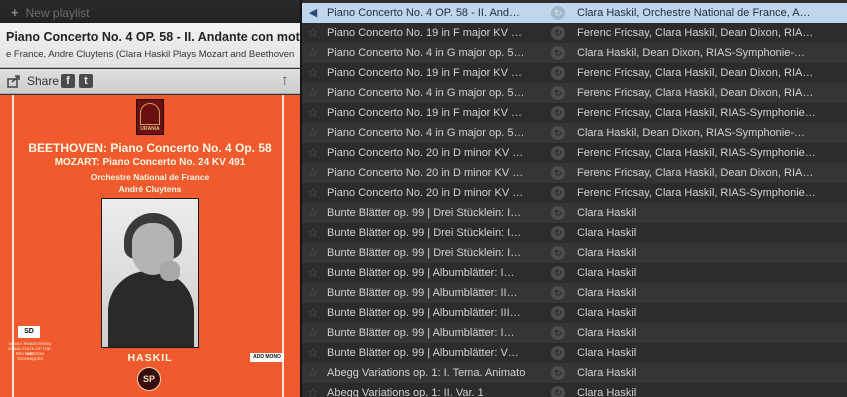  What do you see at coordinates (150, 114) in the screenshot?
I see `label-logo-arch` at bounding box center [150, 114].